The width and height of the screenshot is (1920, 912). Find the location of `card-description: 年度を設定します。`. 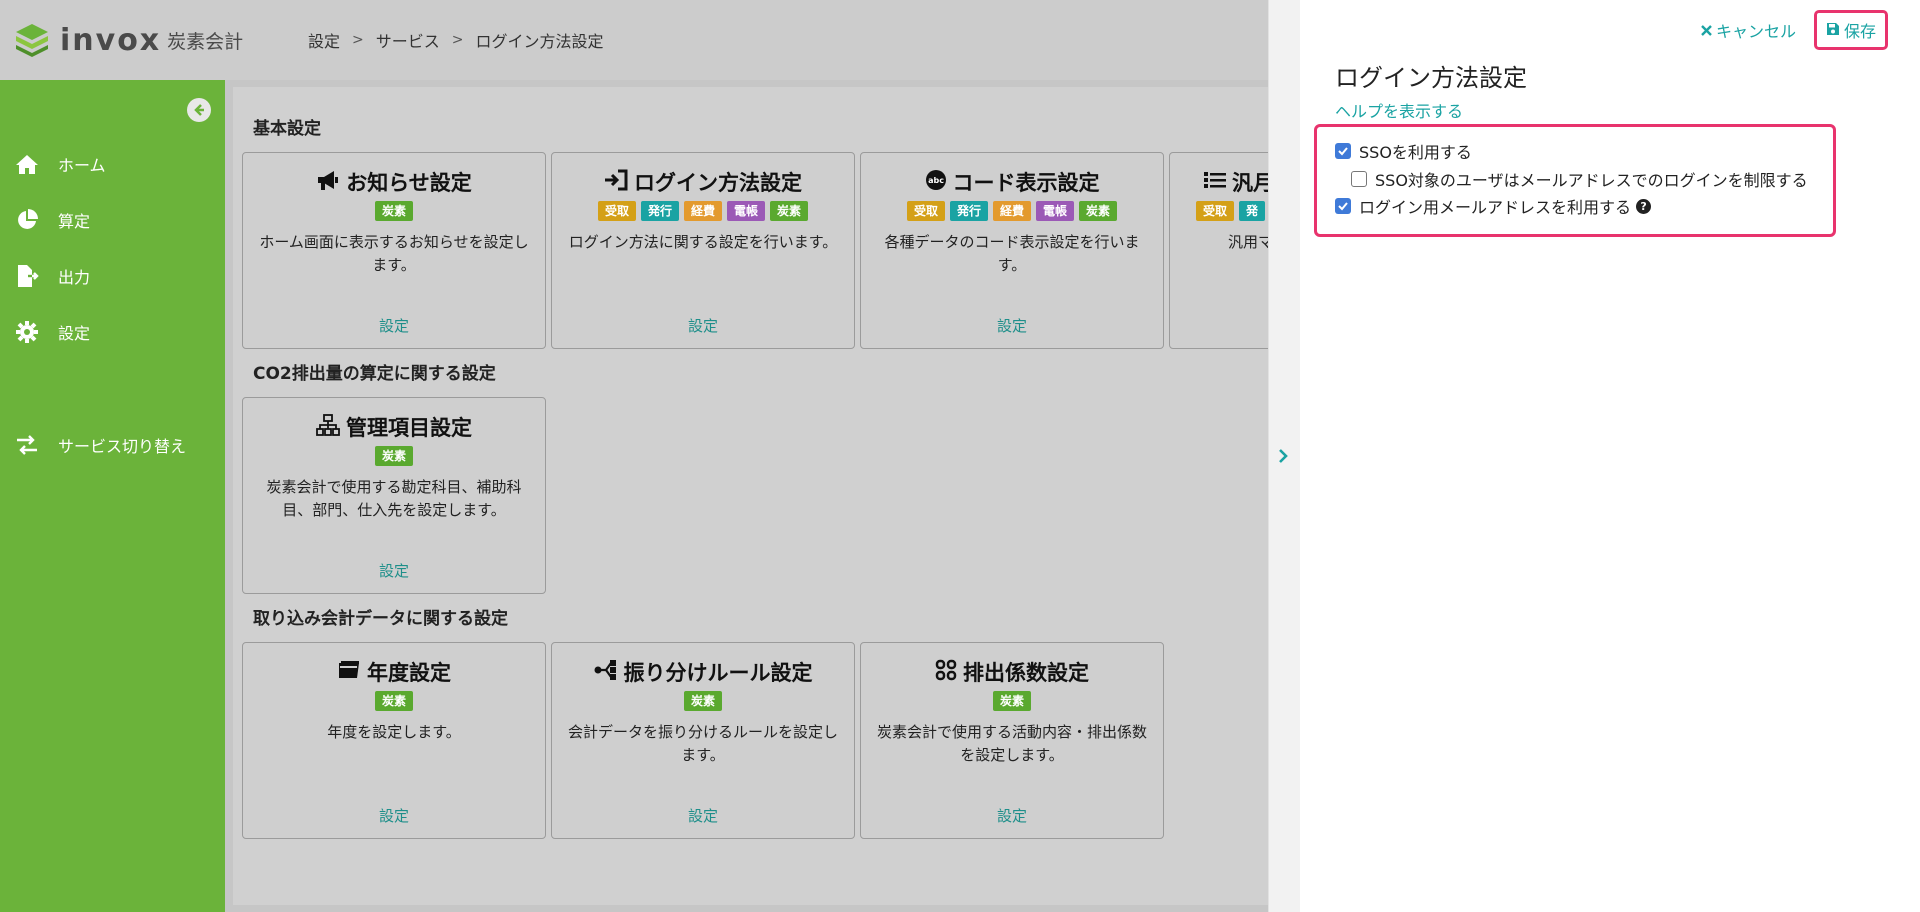

card-description: 年度を設定します。 is located at coordinates (394, 732).